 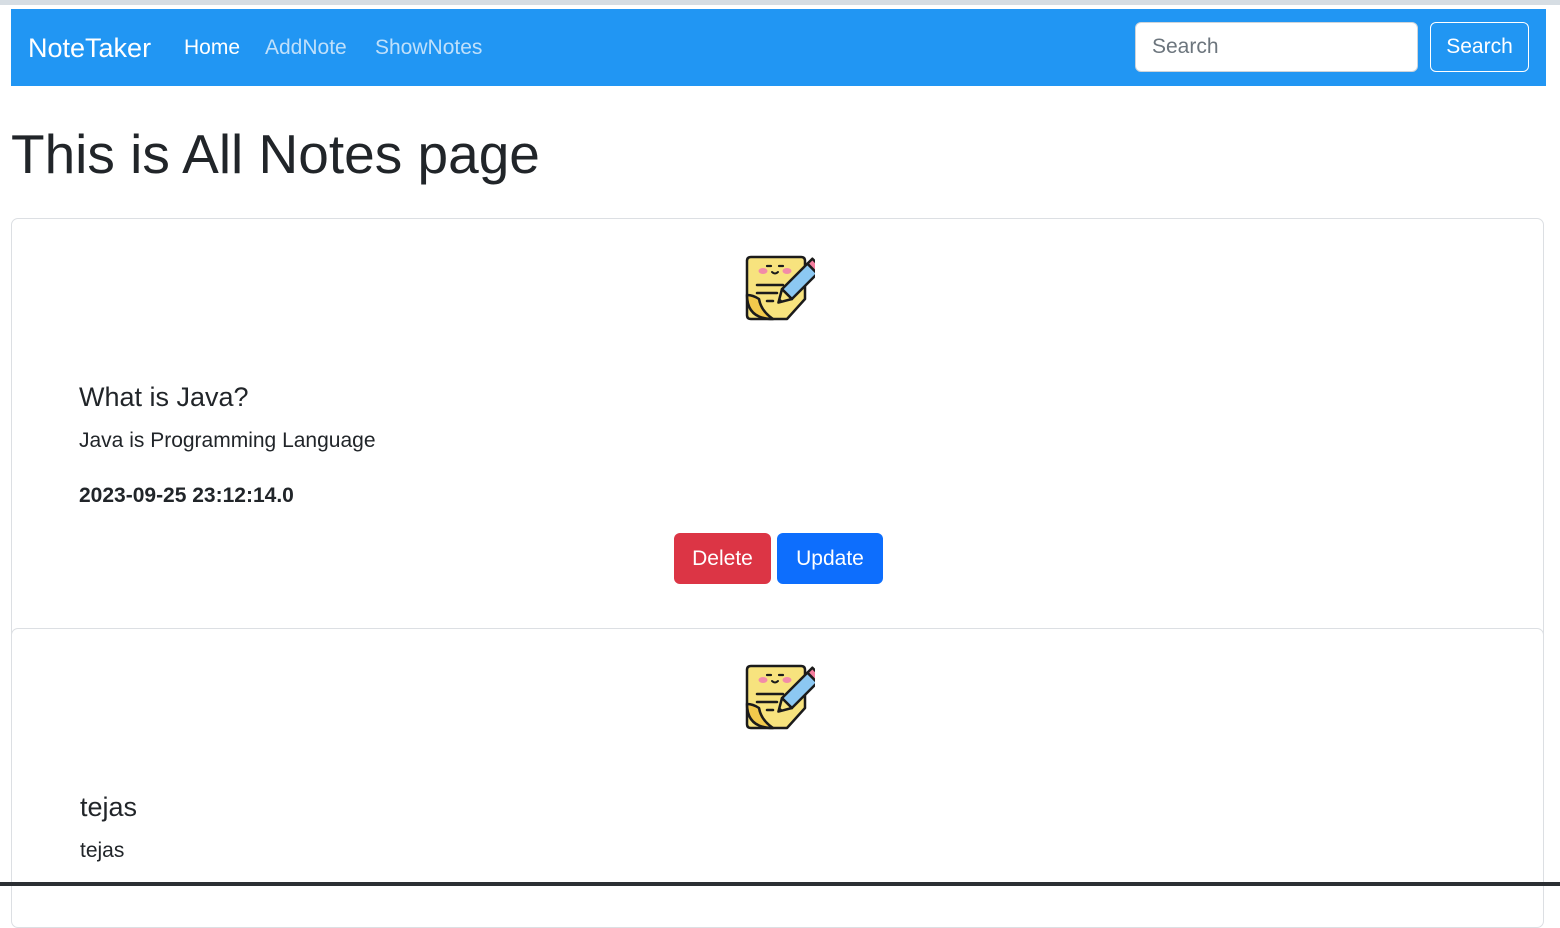 What do you see at coordinates (227, 440) in the screenshot?
I see `note-content: Java is Programming Language` at bounding box center [227, 440].